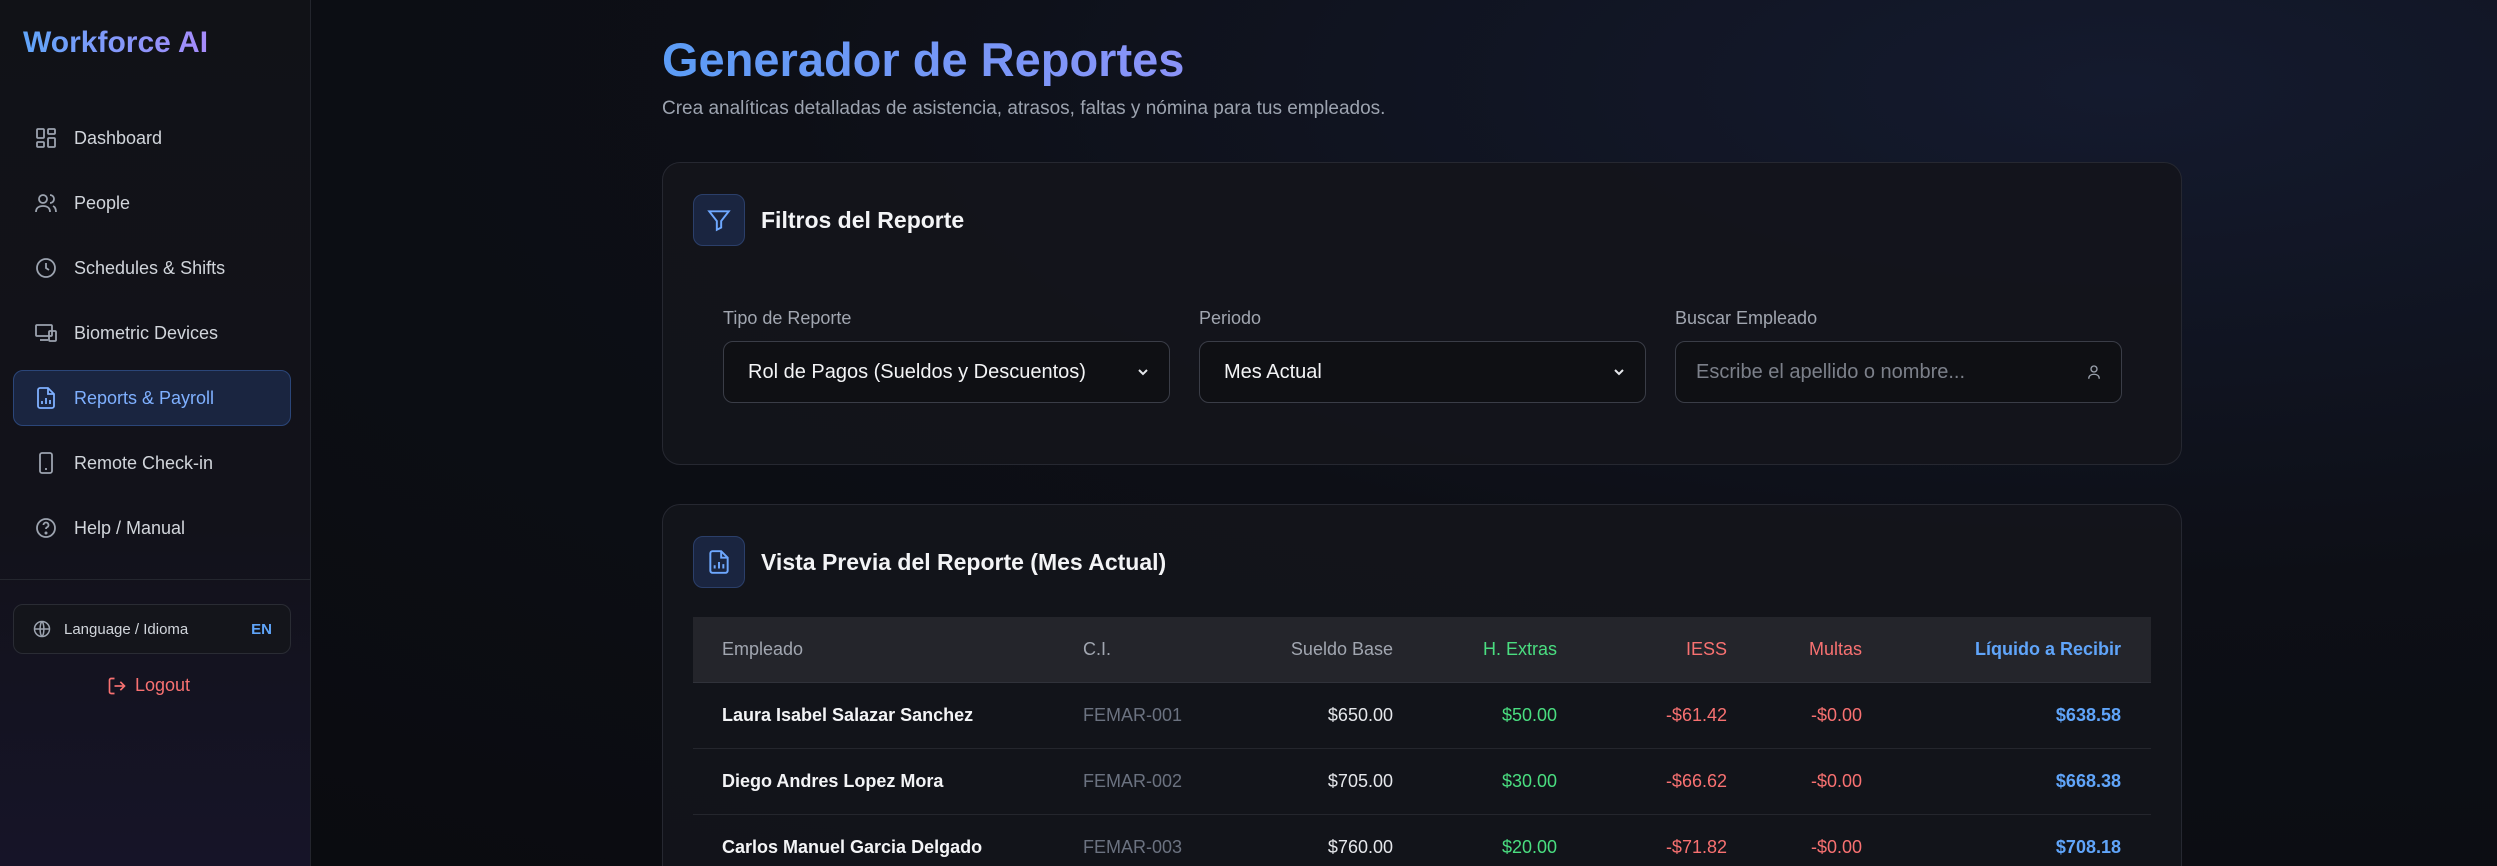 This screenshot has height=866, width=2497. What do you see at coordinates (888, 715) in the screenshot?
I see `cell-empleado: Laura Isabel Salazar Sanchez` at bounding box center [888, 715].